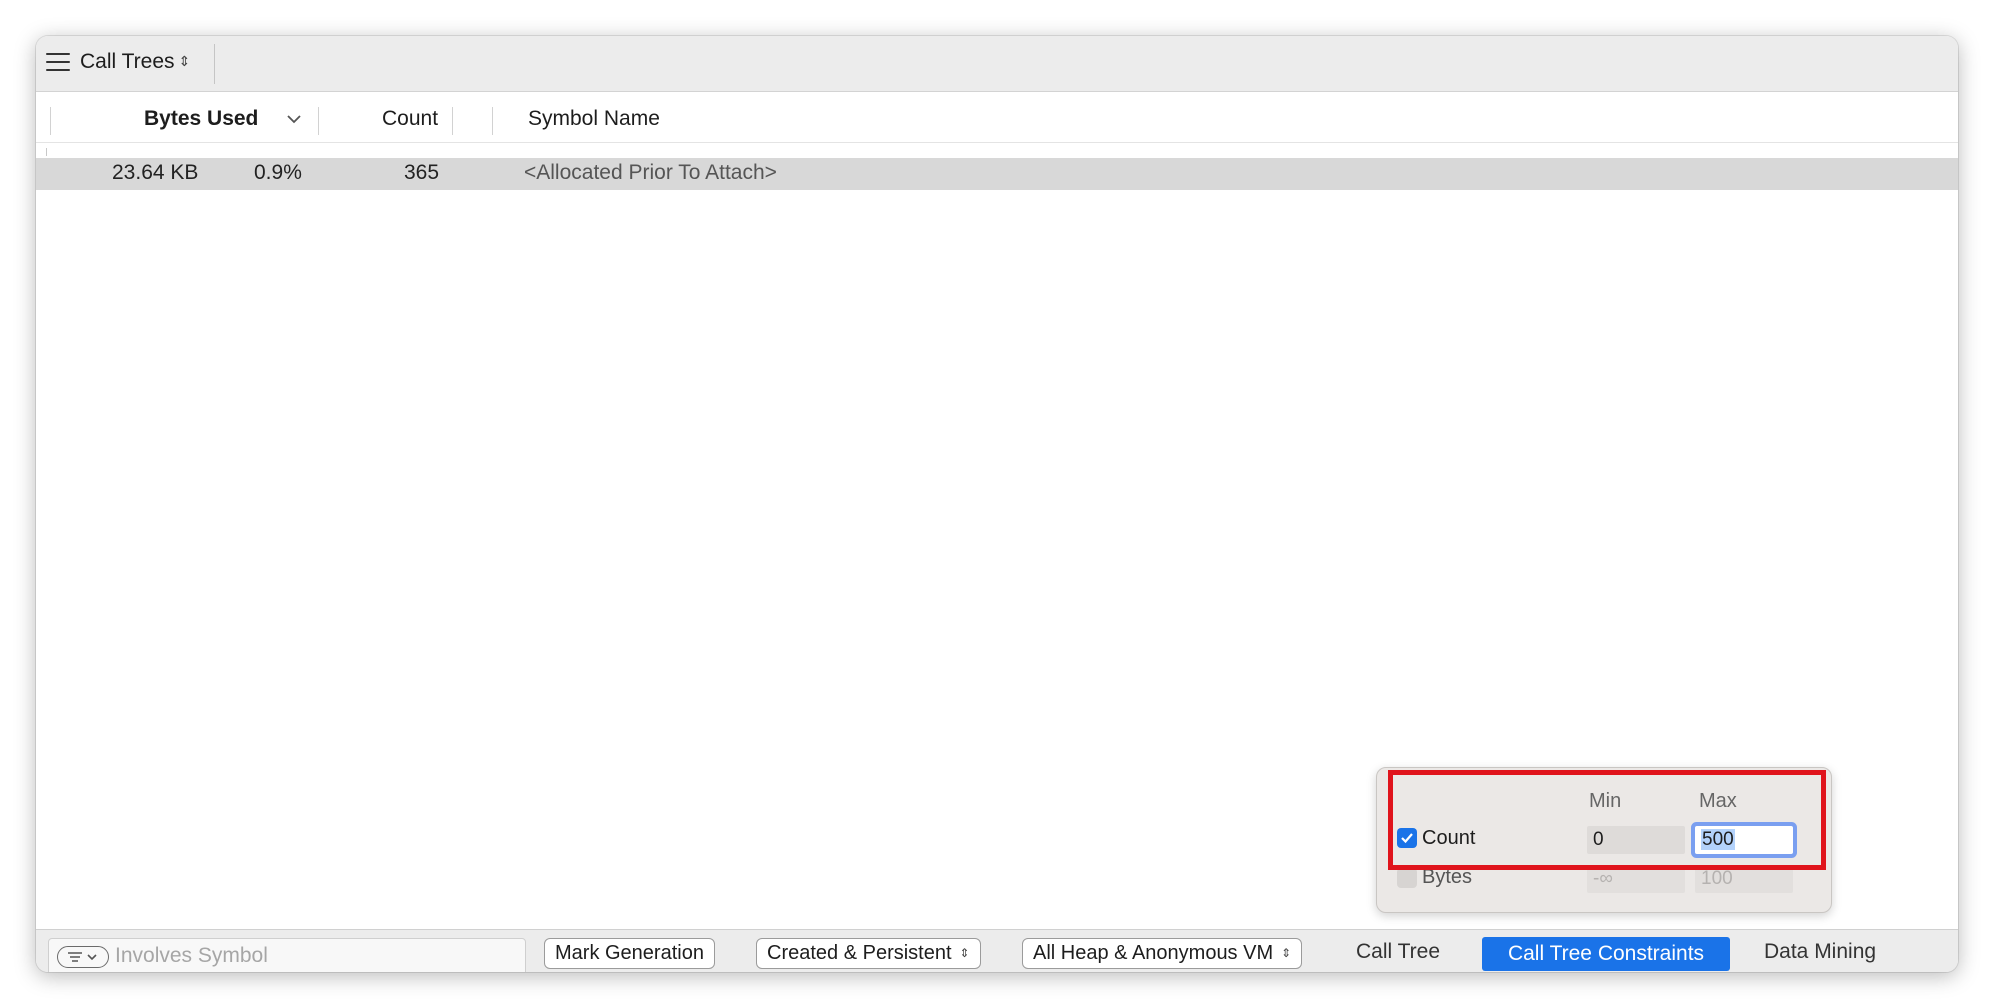  I want to click on allocation-type-popup: All Heap & Anonymous VM ⇕, so click(1162, 953).